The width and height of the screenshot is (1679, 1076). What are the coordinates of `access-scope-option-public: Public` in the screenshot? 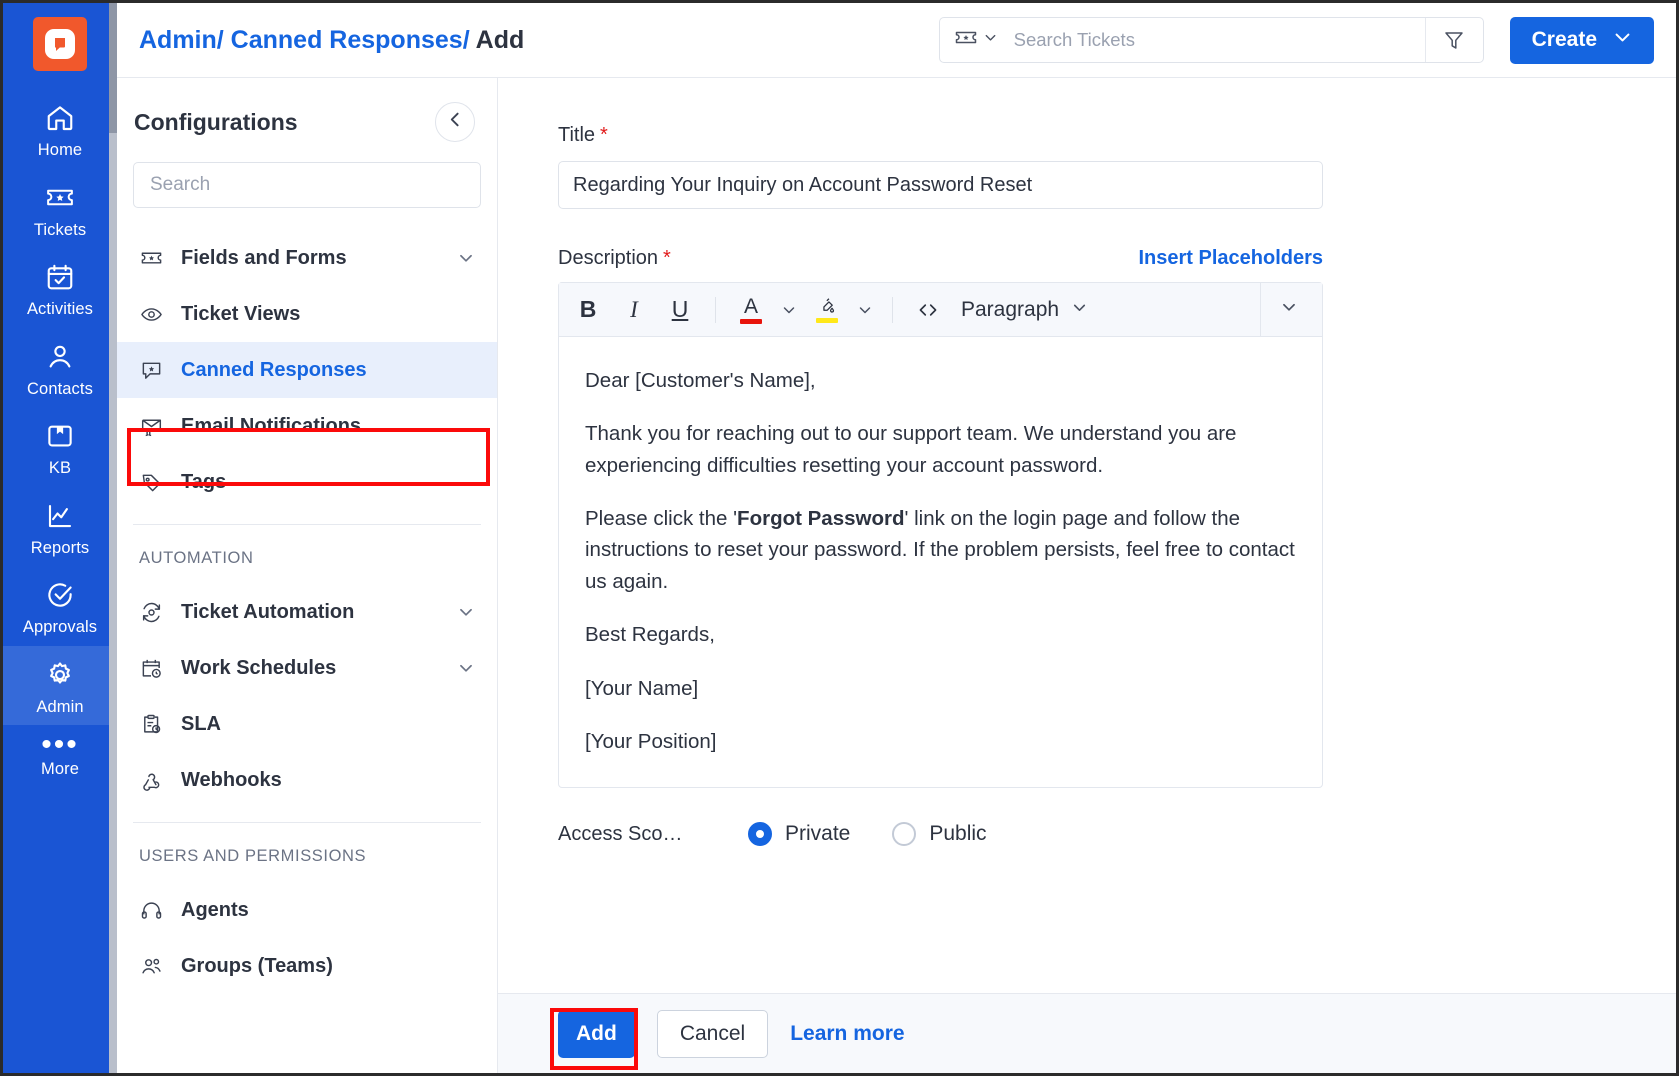 It's located at (939, 834).